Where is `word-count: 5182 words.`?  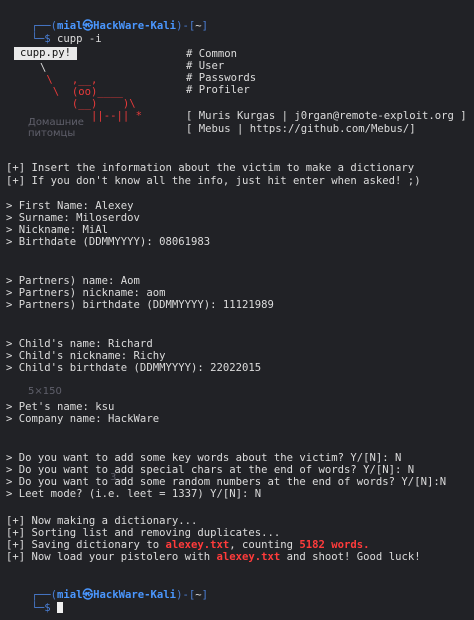 word-count: 5182 words. is located at coordinates (334, 545).